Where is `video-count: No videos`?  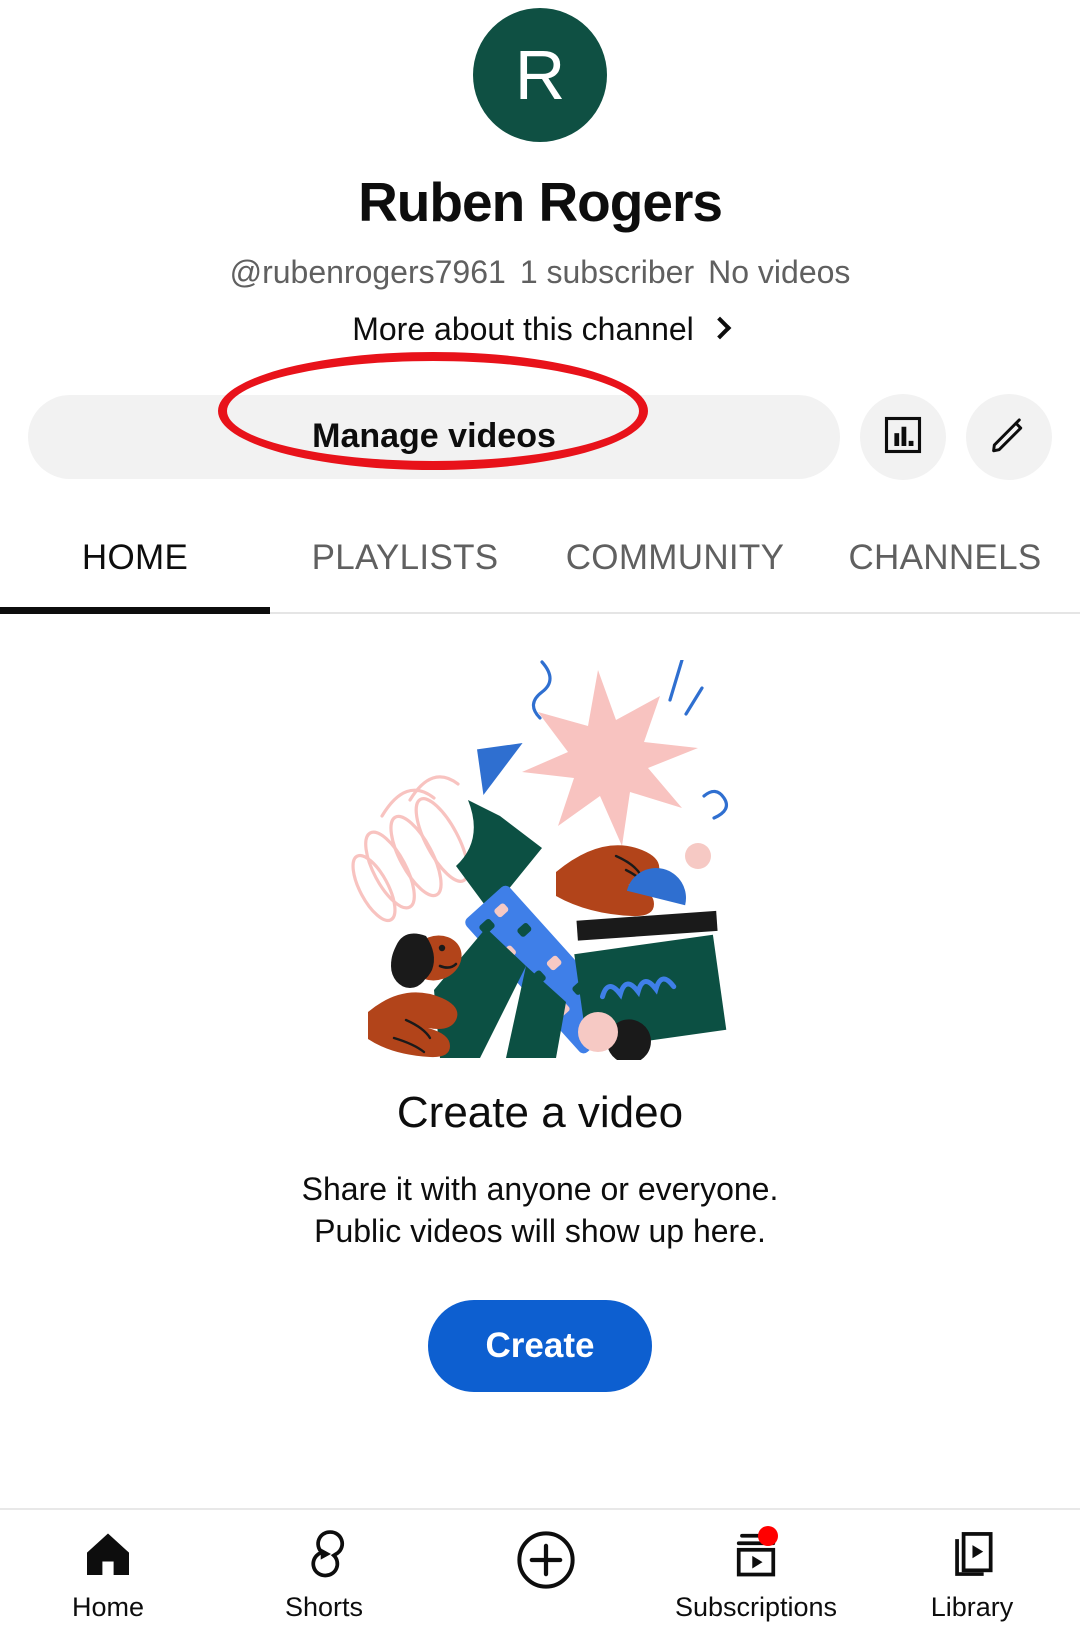 video-count: No videos is located at coordinates (779, 271).